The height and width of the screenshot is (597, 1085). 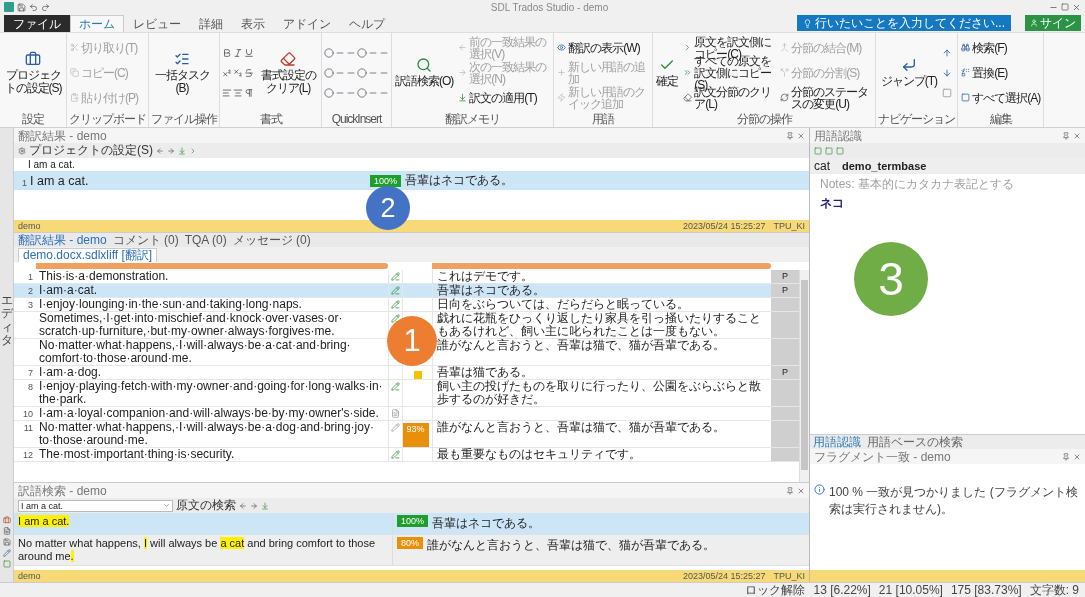 I want to click on close-icon, so click(x=1077, y=456).